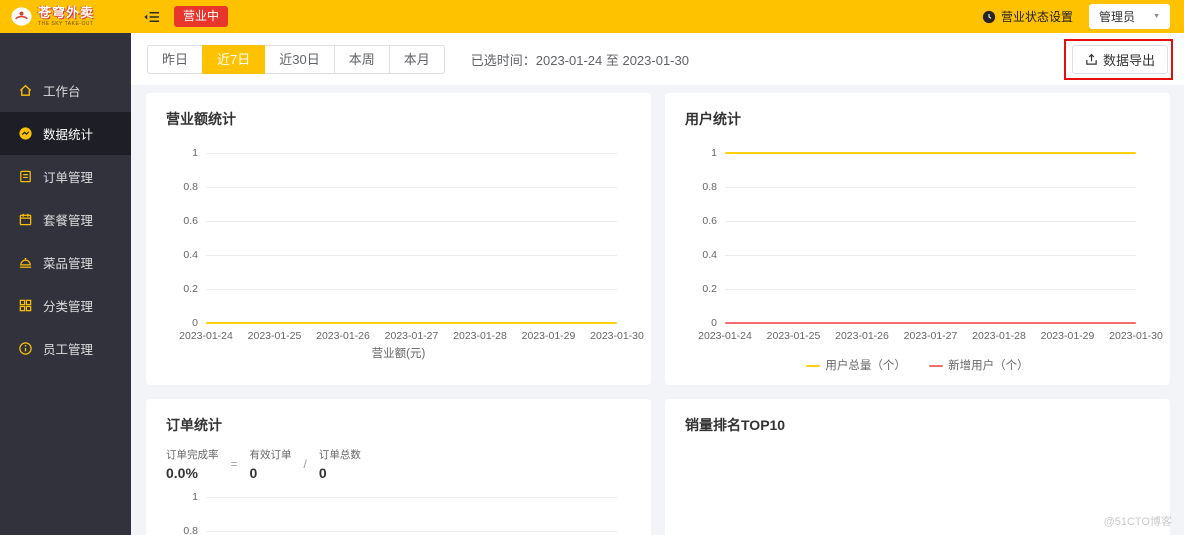  I want to click on legend-label: 用户总量（个）, so click(865, 366).